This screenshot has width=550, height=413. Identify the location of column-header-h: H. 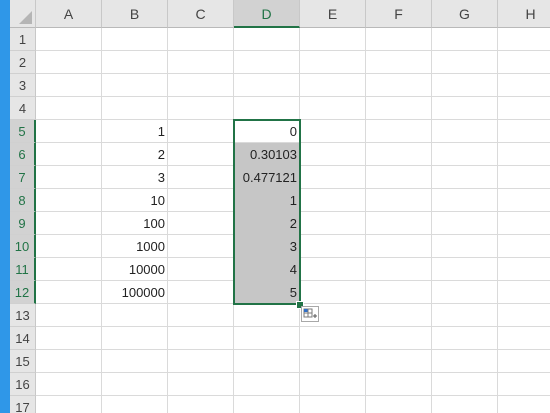
(524, 14).